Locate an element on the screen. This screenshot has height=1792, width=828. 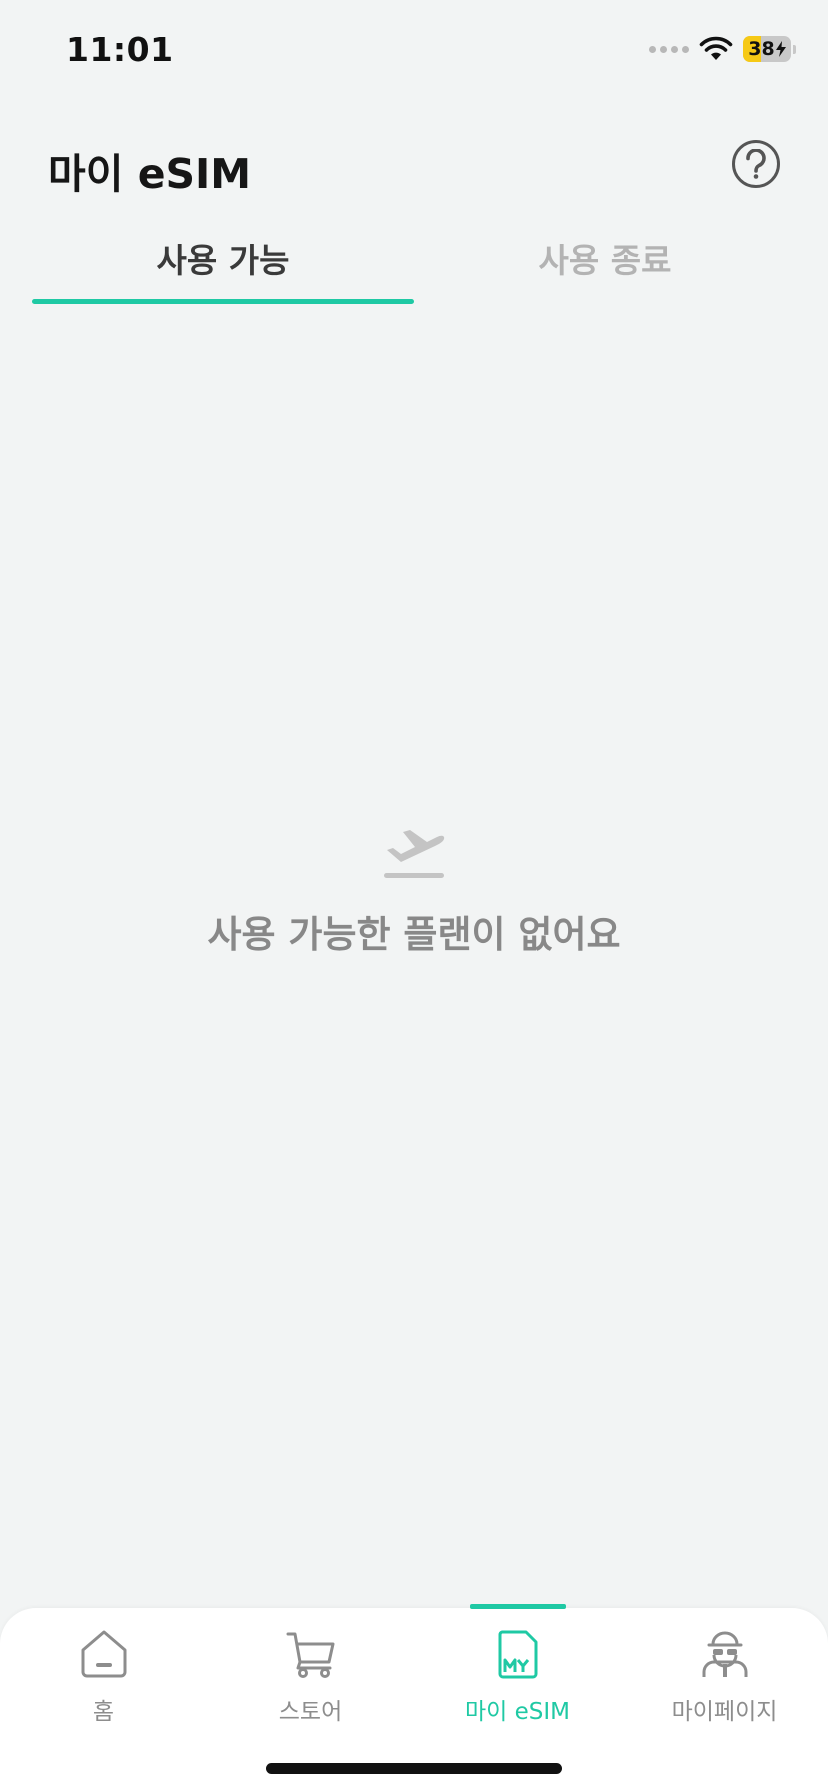
nav-item-my-page: 마이페이지 is located at coordinates (724, 1673).